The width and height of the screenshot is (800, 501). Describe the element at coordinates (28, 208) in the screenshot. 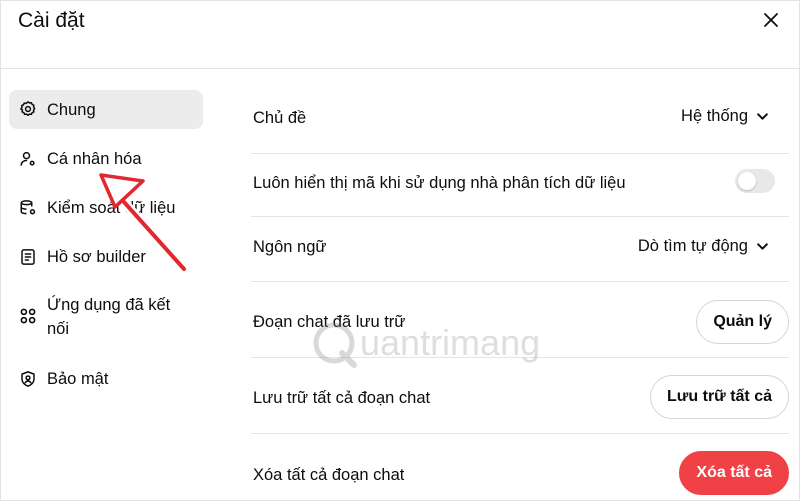

I see `database-settings-icon` at that location.